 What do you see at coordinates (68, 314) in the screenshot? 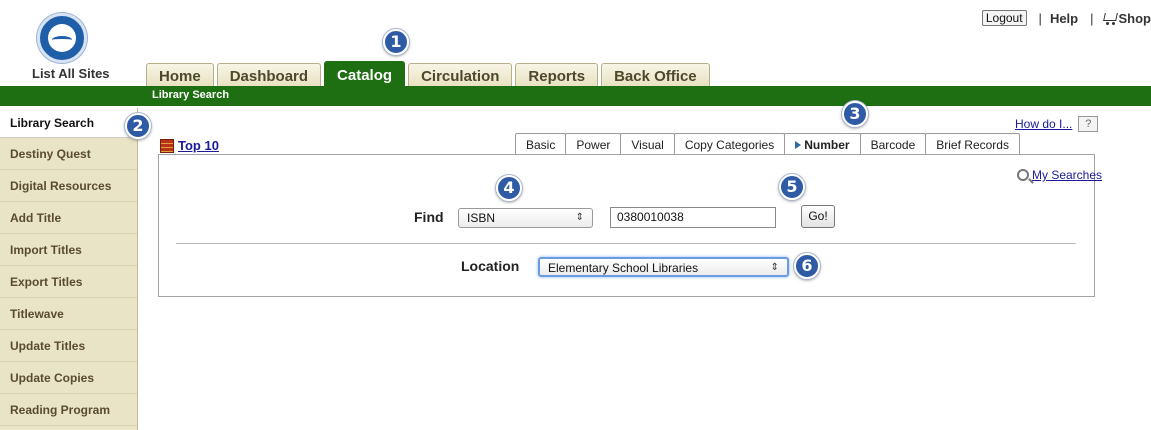
I see `sidebar-item-titlewave: Titlewave` at bounding box center [68, 314].